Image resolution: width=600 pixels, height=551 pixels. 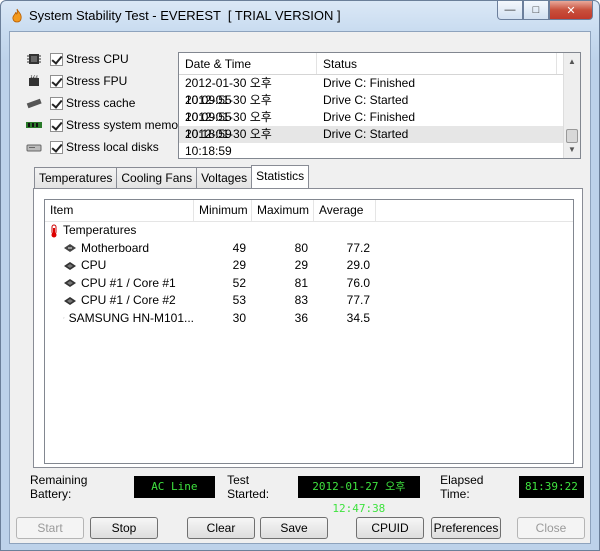 I want to click on close-button: Close, so click(x=551, y=528).